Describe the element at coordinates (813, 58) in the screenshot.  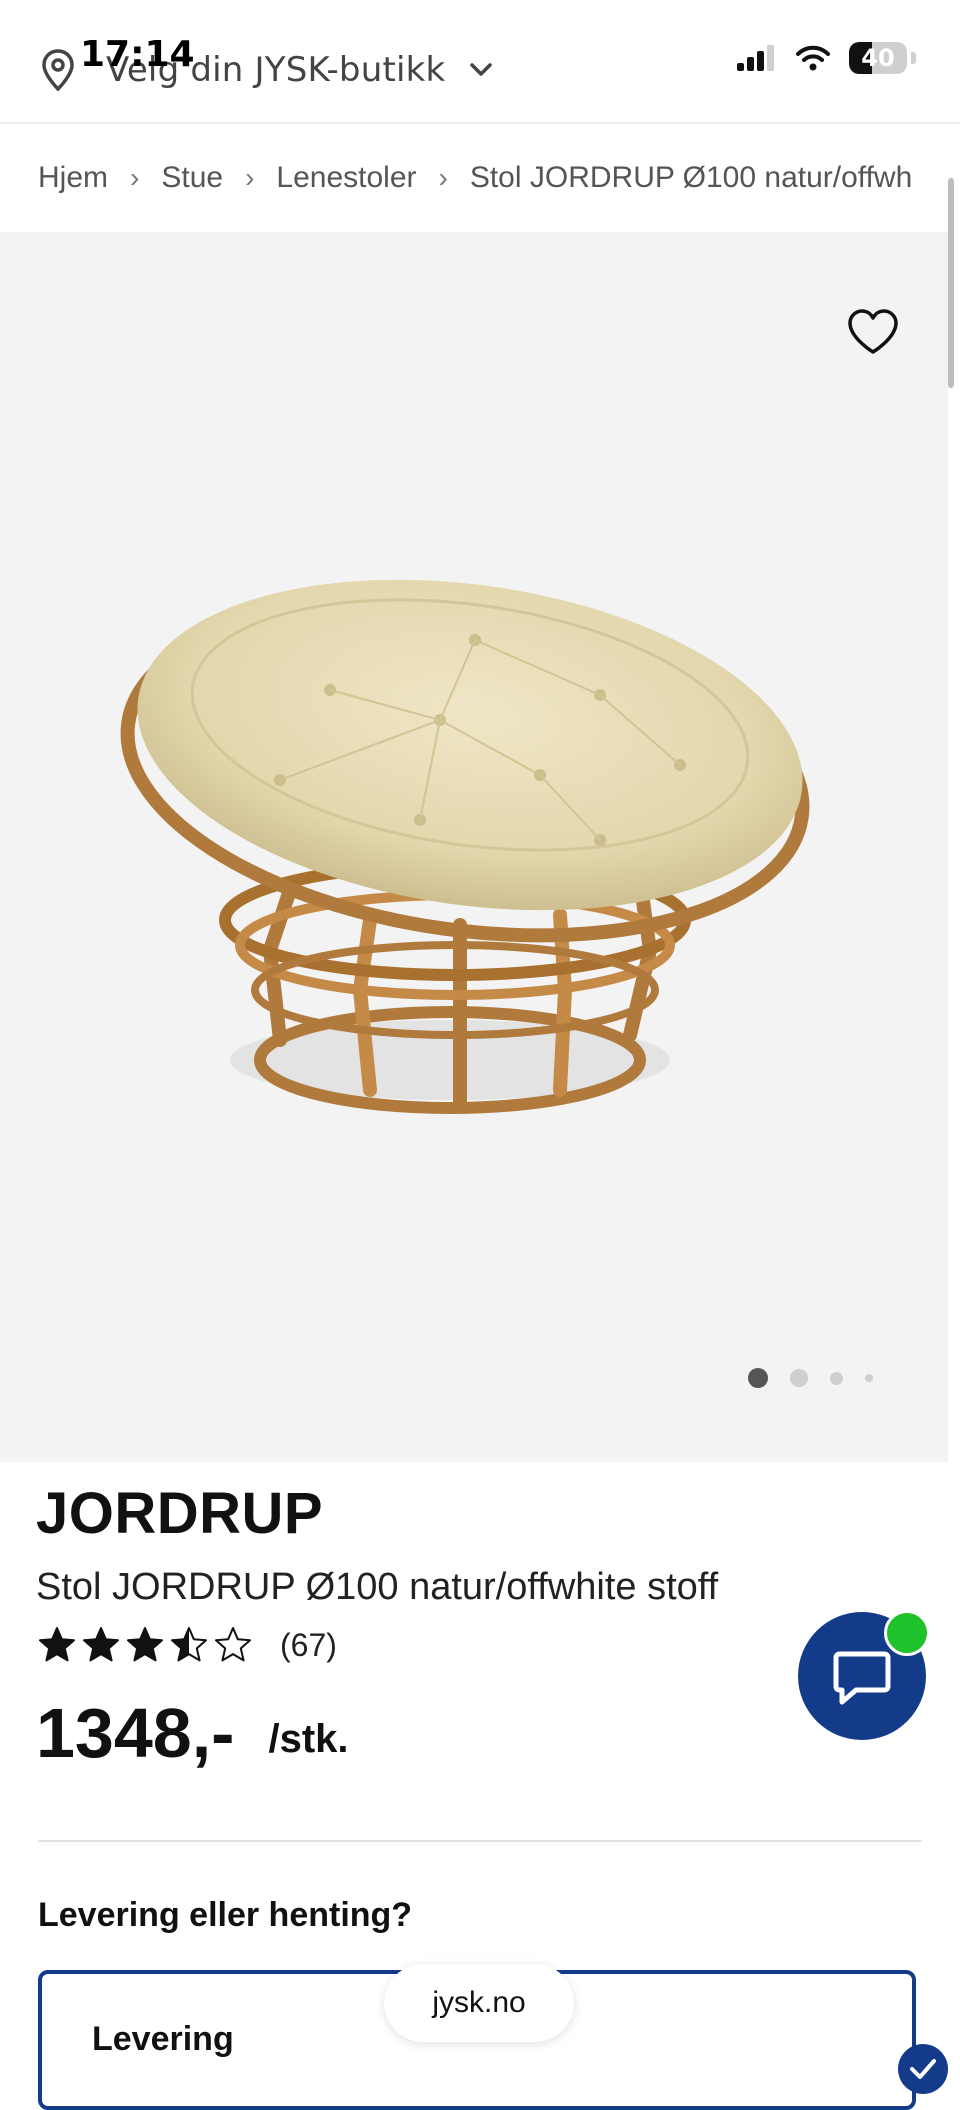
I see `wifi-icon` at that location.